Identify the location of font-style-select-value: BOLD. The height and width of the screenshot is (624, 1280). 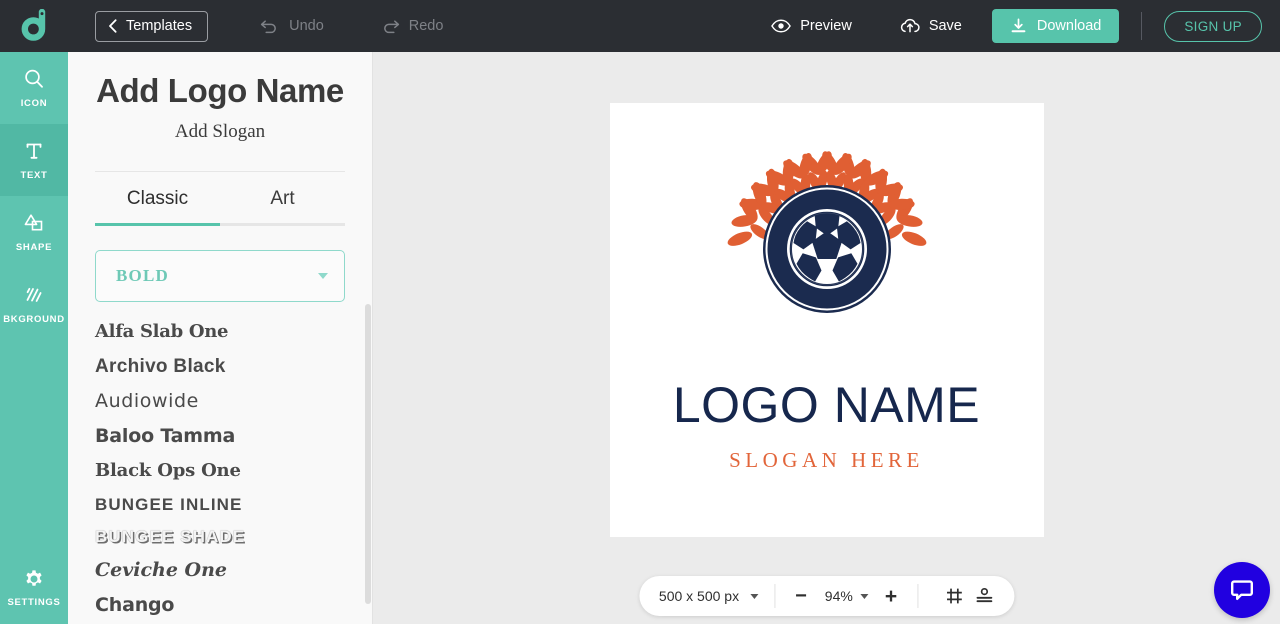
(142, 275).